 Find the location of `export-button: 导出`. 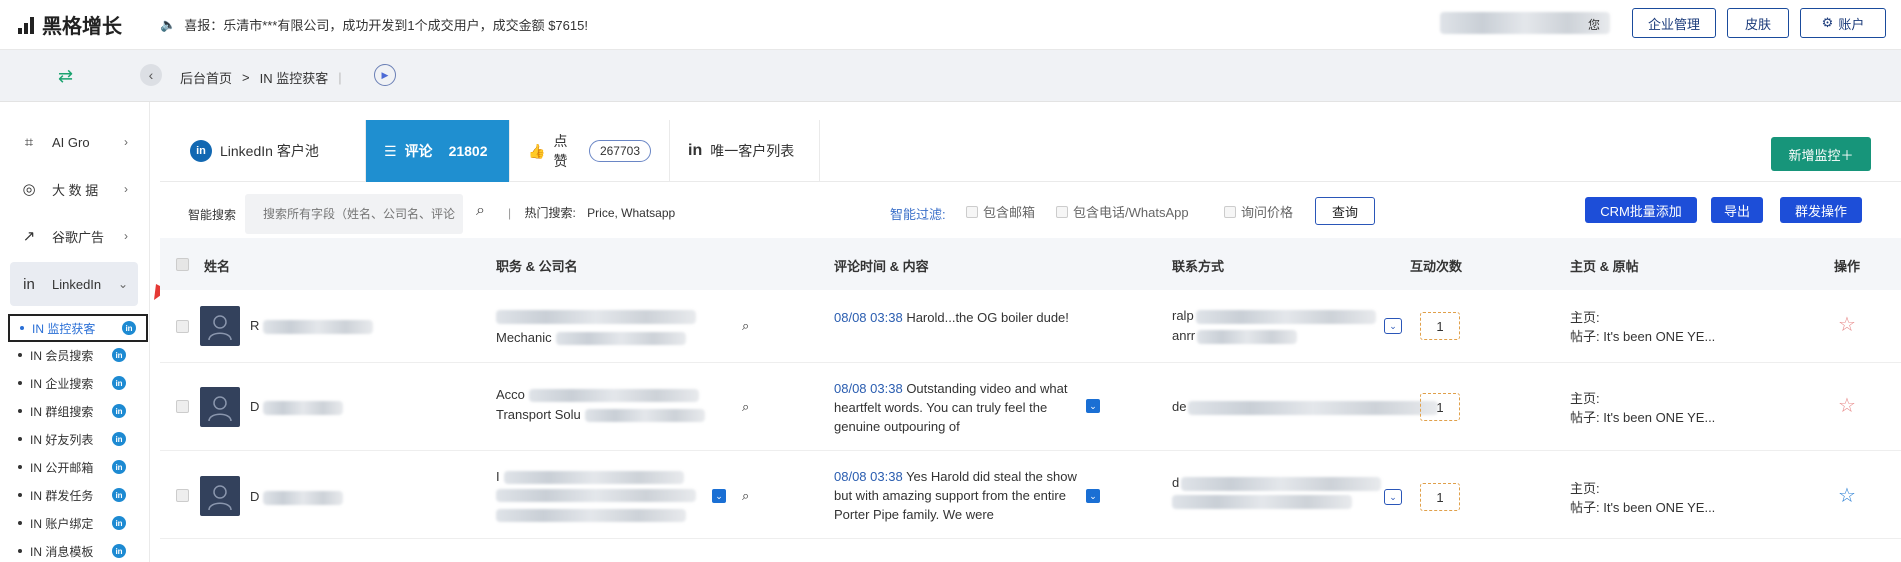

export-button: 导出 is located at coordinates (1737, 210).